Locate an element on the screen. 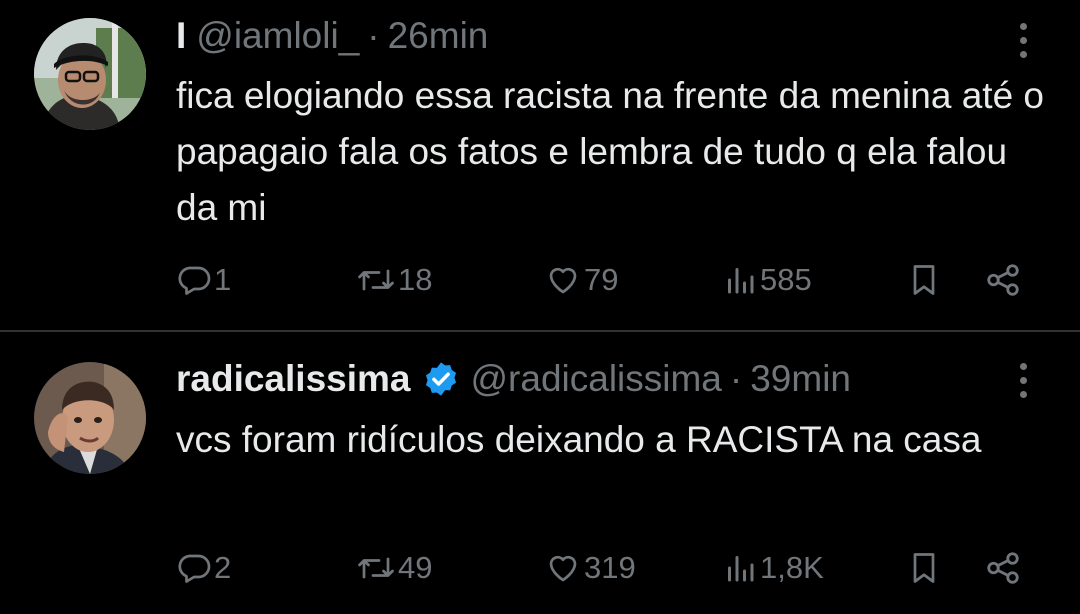  reply-button: 1 is located at coordinates (203, 280).